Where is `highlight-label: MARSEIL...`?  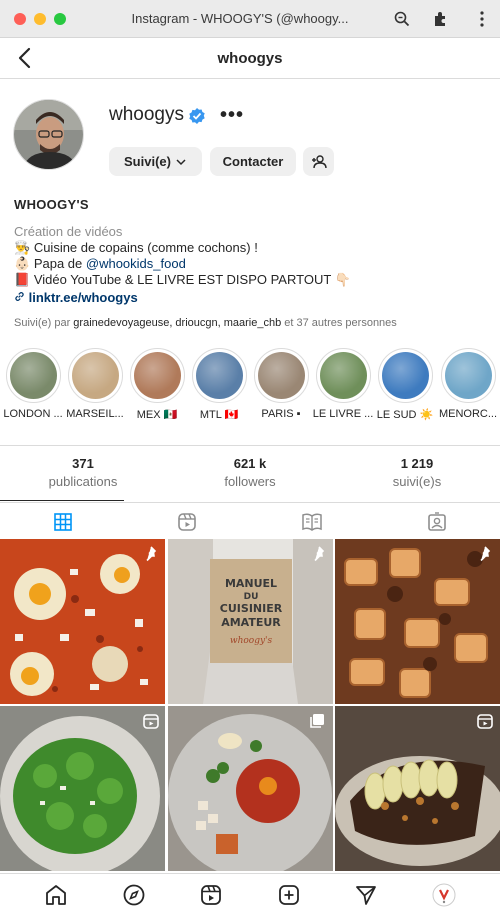 highlight-label: MARSEIL... is located at coordinates (95, 414).